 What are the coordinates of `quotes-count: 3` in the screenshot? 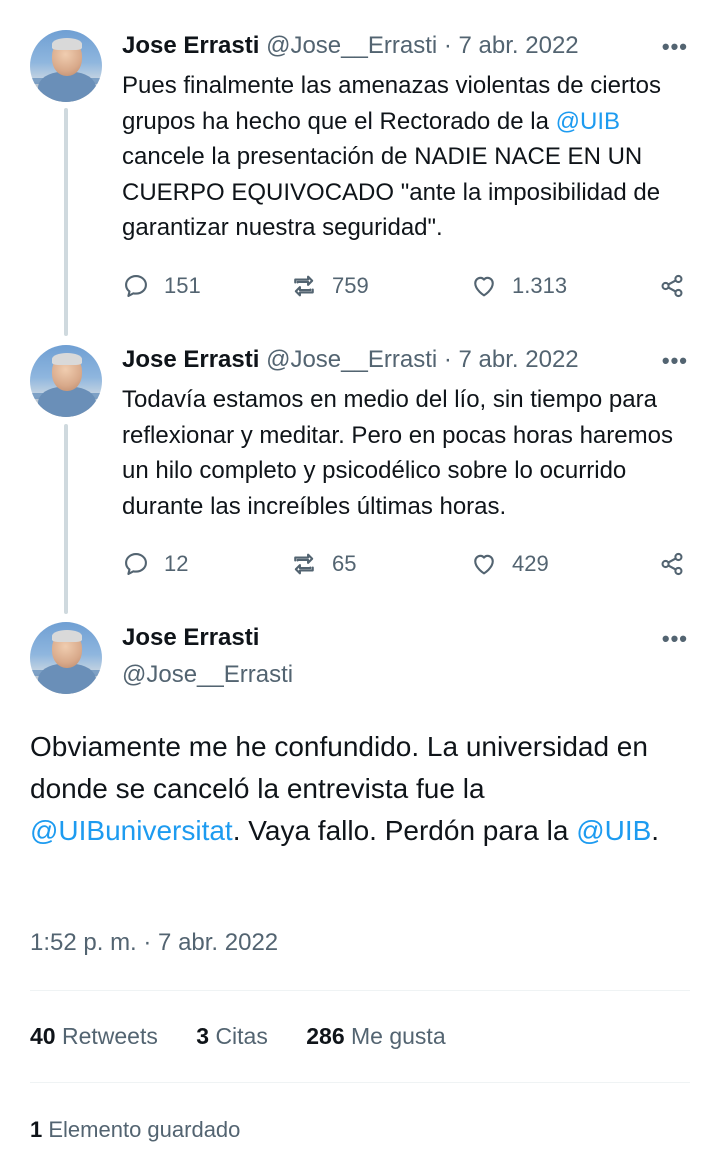 It's located at (203, 1036).